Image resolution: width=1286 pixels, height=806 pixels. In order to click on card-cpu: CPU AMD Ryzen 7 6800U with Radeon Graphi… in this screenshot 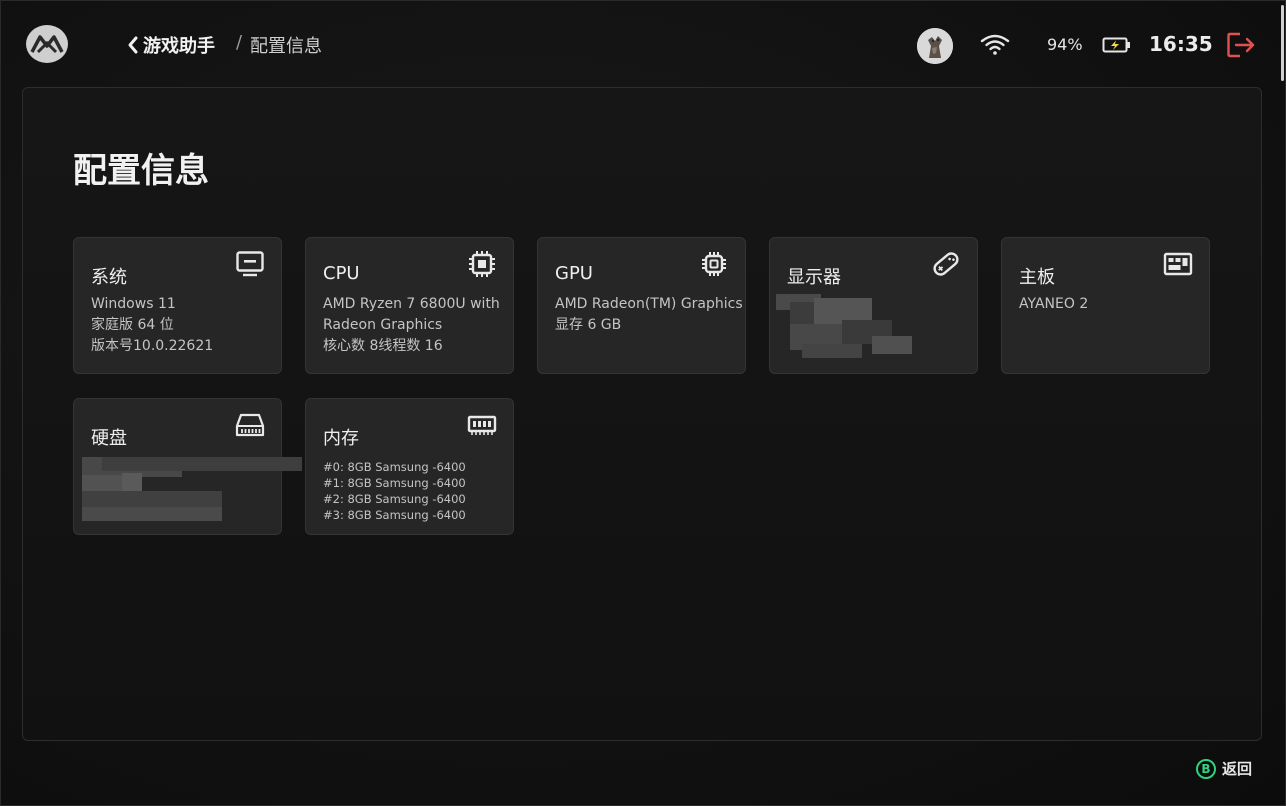, I will do `click(409, 305)`.